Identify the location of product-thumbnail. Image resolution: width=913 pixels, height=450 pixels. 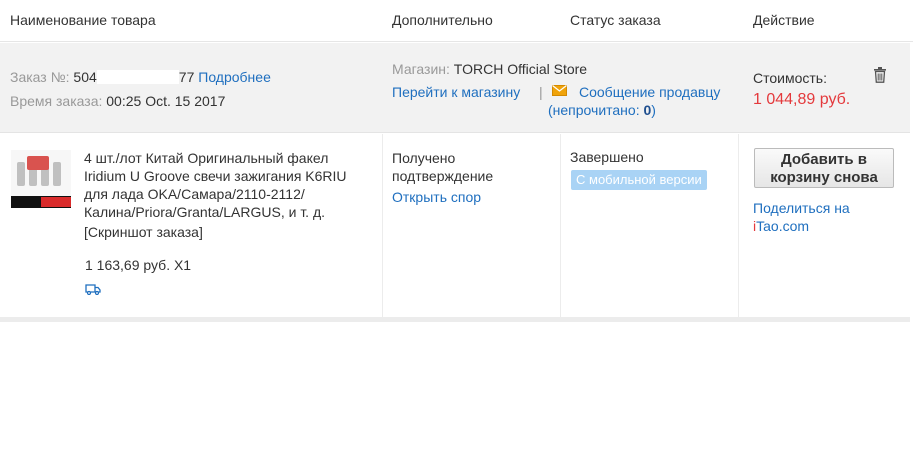
(41, 179).